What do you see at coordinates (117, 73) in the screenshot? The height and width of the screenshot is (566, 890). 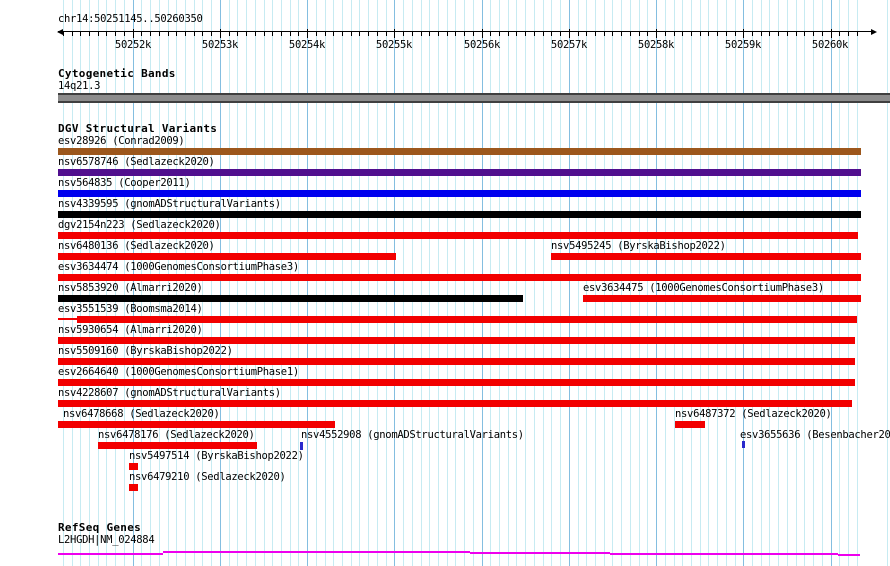 I see `cytobands-track-title: Cytogenetic Bands` at bounding box center [117, 73].